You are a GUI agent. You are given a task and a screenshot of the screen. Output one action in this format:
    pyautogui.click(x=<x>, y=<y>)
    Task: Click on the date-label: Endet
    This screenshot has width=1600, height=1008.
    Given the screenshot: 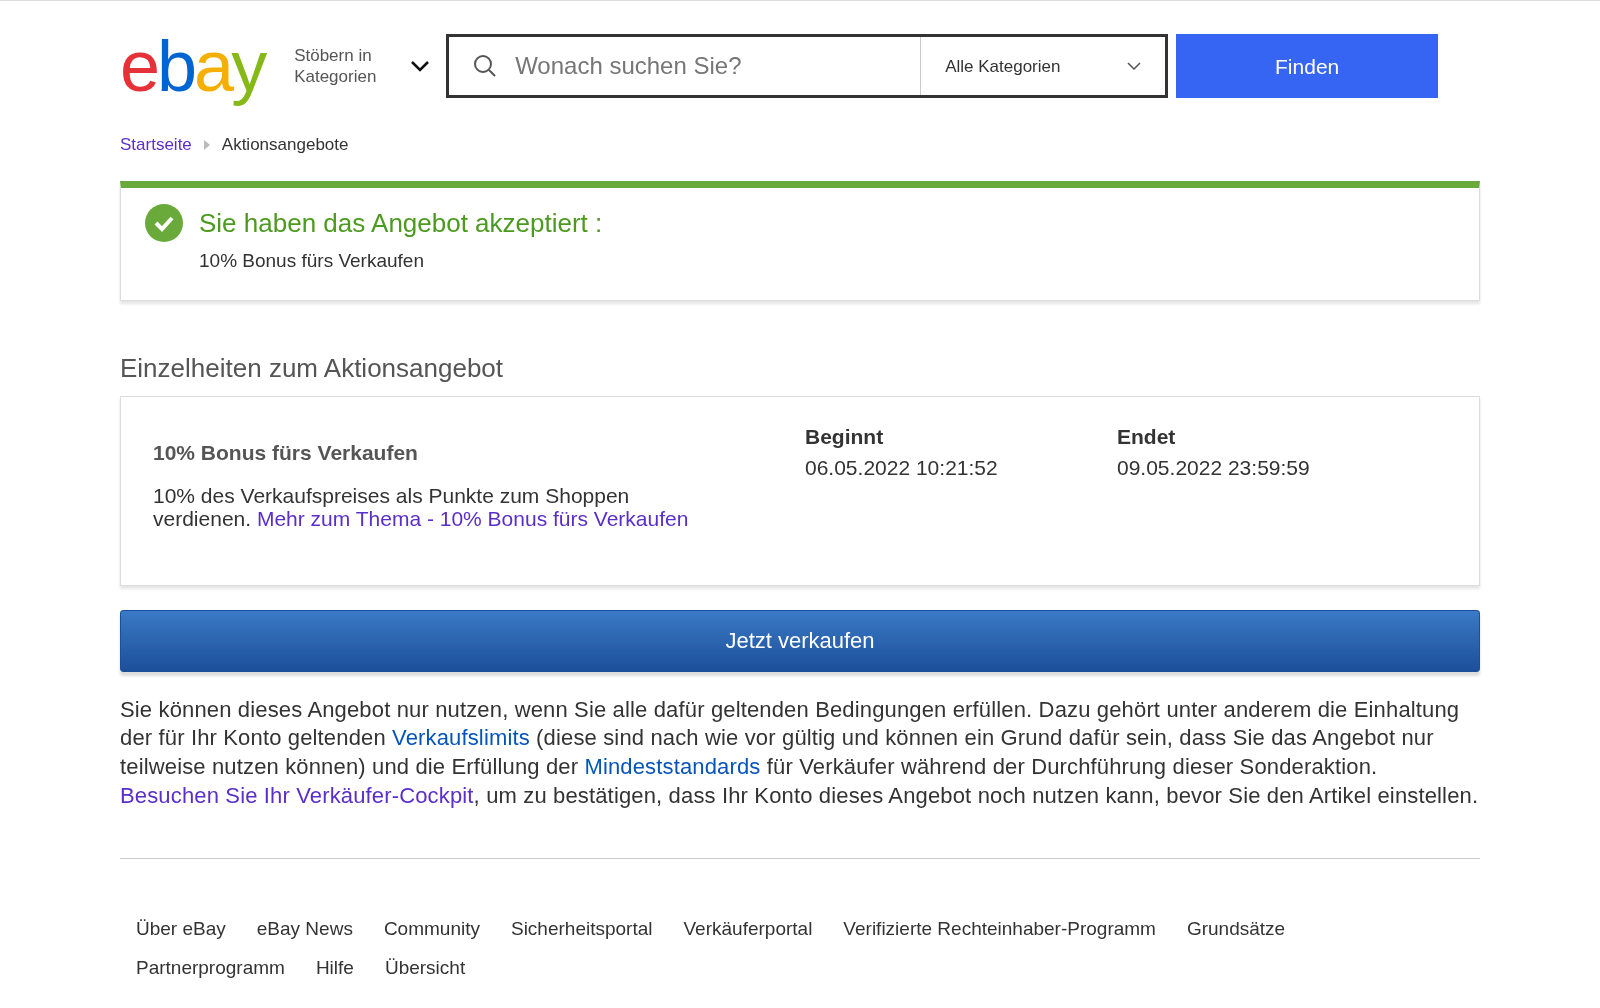 What is the action you would take?
    pyautogui.click(x=1147, y=436)
    